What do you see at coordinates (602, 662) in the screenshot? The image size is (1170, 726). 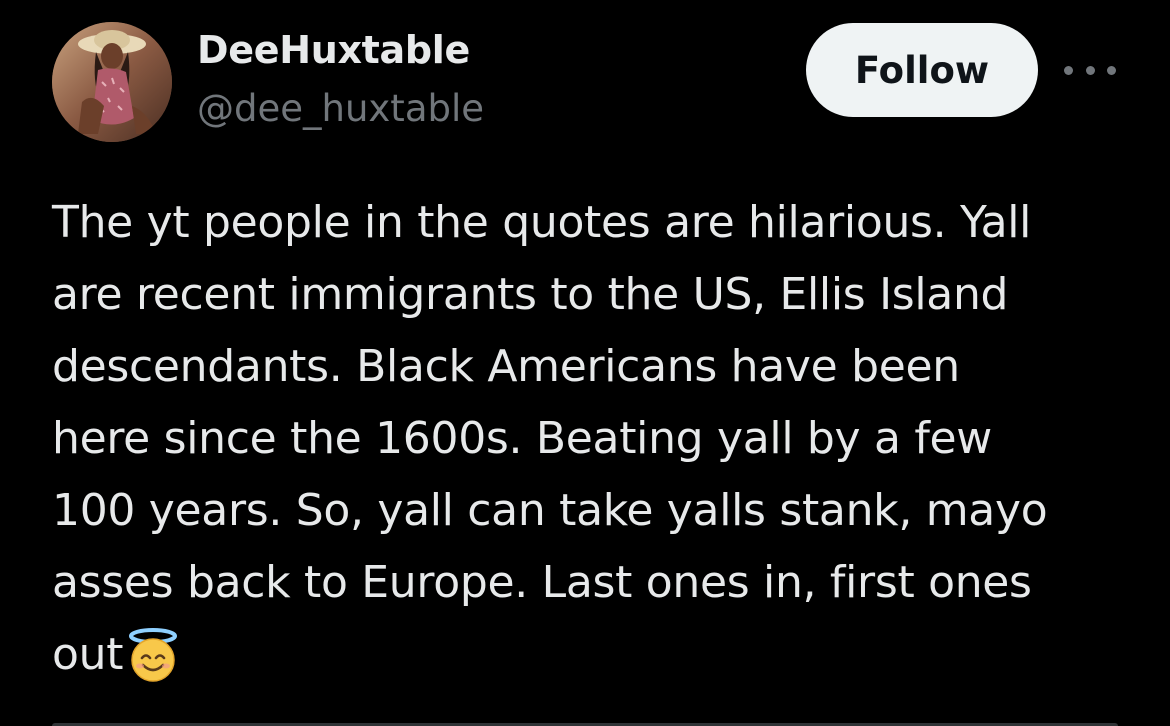 I see `tweet-line-last: out` at bounding box center [602, 662].